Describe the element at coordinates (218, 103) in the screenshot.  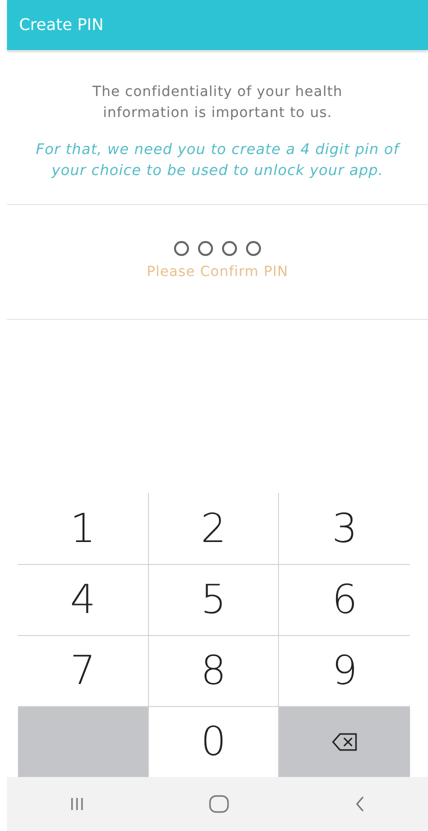
I see `intro-text: The confidentiality of your health information is important to us.` at that location.